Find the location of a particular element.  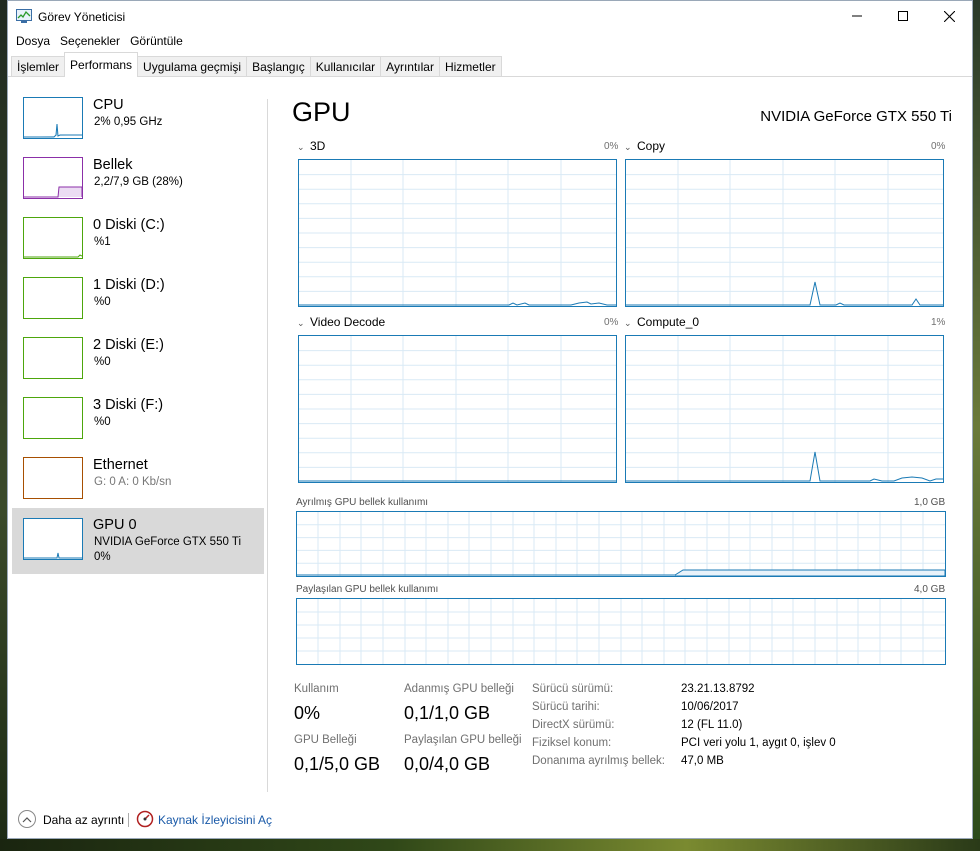

engine-label: Video Decode is located at coordinates (348, 322).